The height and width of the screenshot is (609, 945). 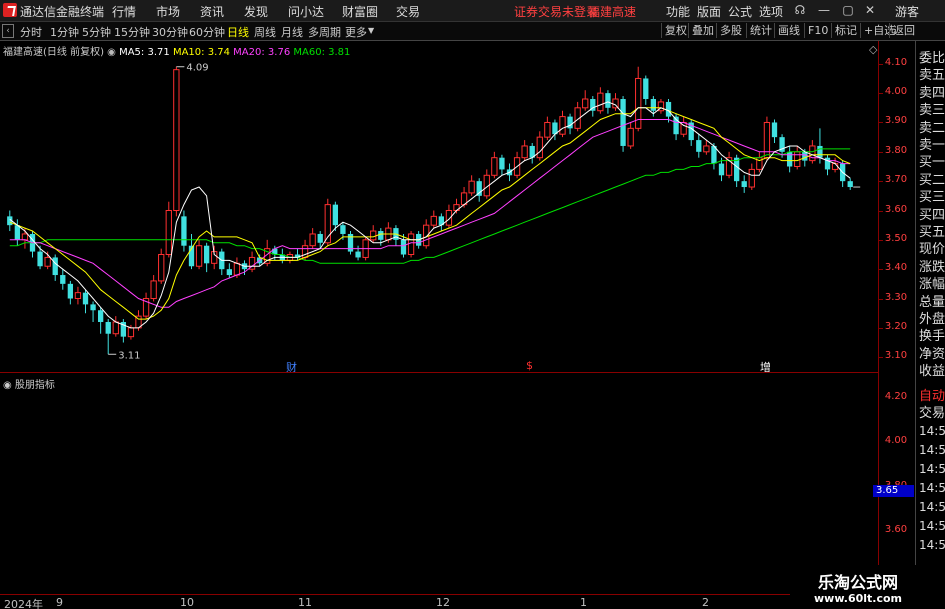 What do you see at coordinates (800, 10) in the screenshot?
I see `help-icon: ☊` at bounding box center [800, 10].